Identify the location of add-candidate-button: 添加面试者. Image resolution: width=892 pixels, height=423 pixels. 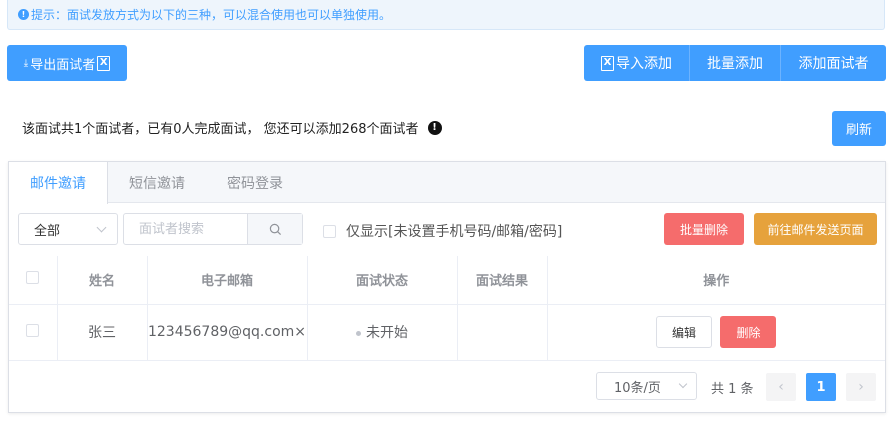
(833, 63).